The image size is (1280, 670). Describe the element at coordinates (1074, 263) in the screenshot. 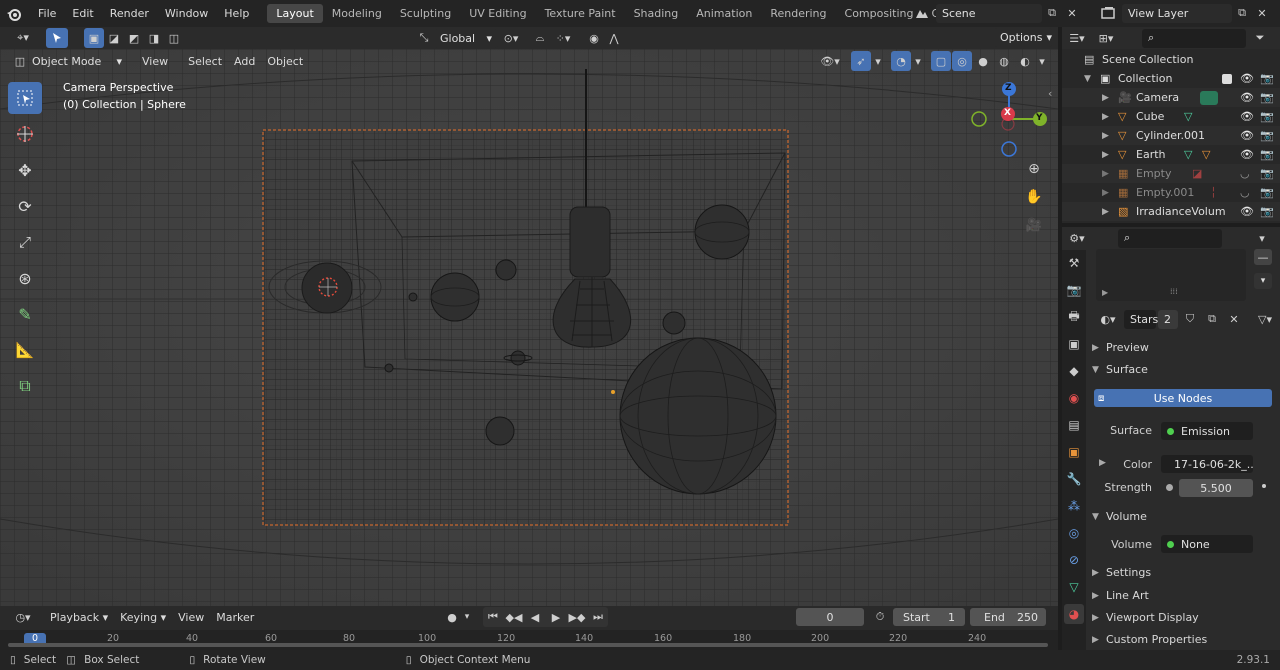

I see `tool-tab-icon: ⚒` at that location.